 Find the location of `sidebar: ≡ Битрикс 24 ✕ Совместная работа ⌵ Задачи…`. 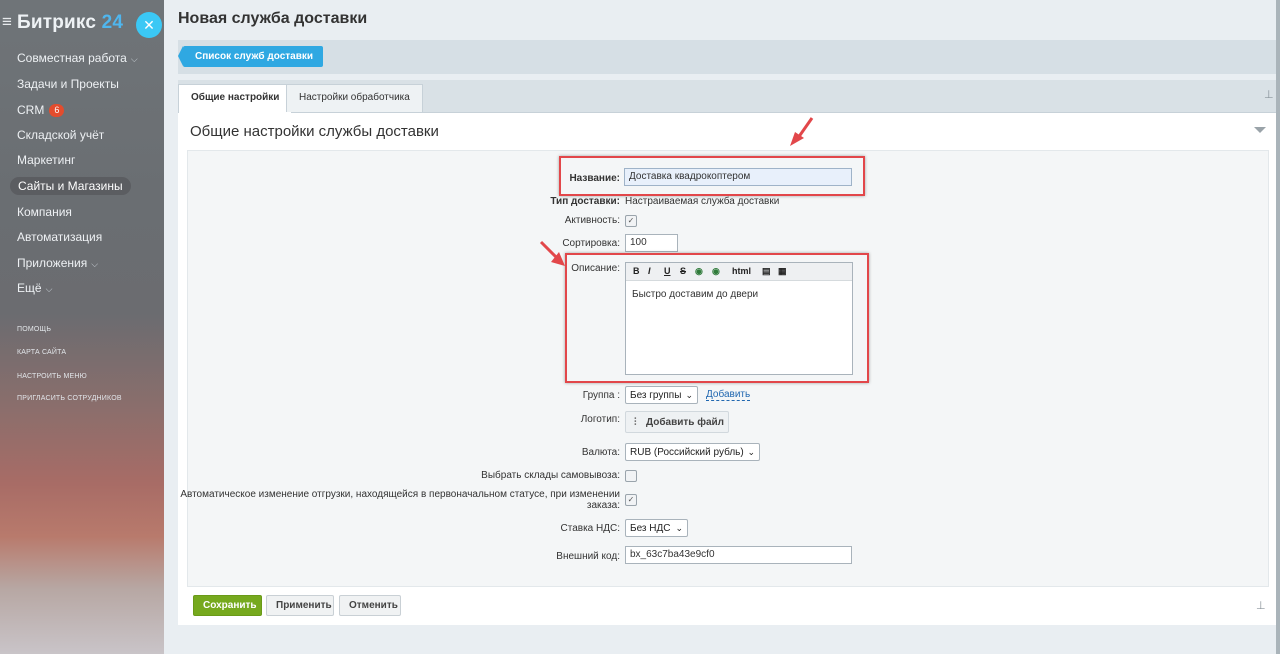

sidebar: ≡ Битрикс 24 ✕ Совместная работа ⌵ Задачи… is located at coordinates (82, 327).